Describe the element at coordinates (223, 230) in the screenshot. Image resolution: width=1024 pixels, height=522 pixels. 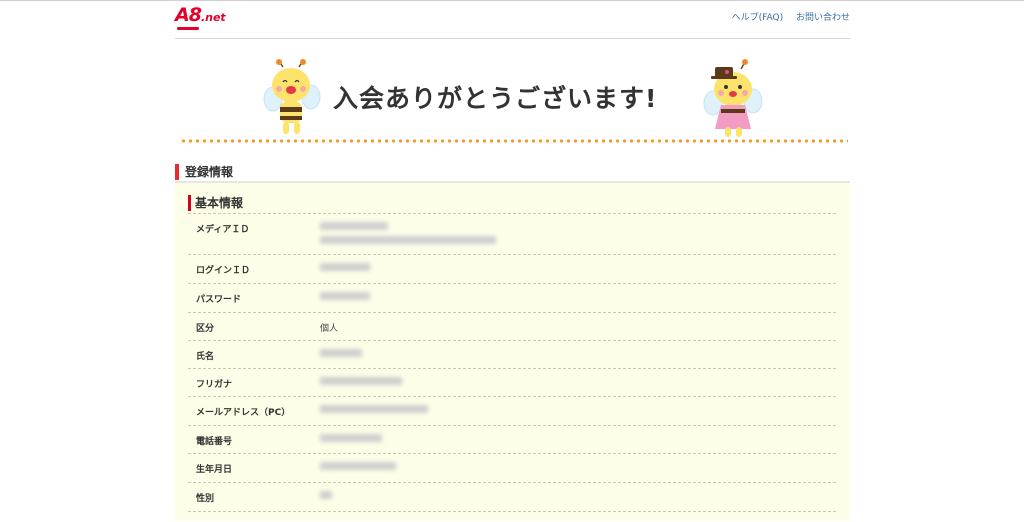
I see `media-id-label: メディアＩＤ` at that location.